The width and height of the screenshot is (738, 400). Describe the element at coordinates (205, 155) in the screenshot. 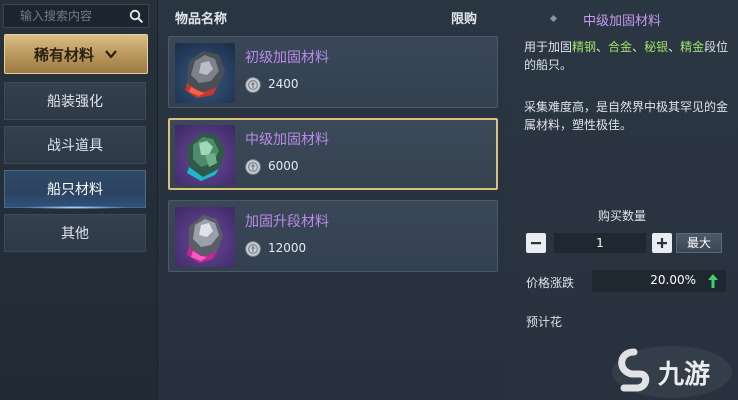

I see `green-crystal-ore-icon` at that location.